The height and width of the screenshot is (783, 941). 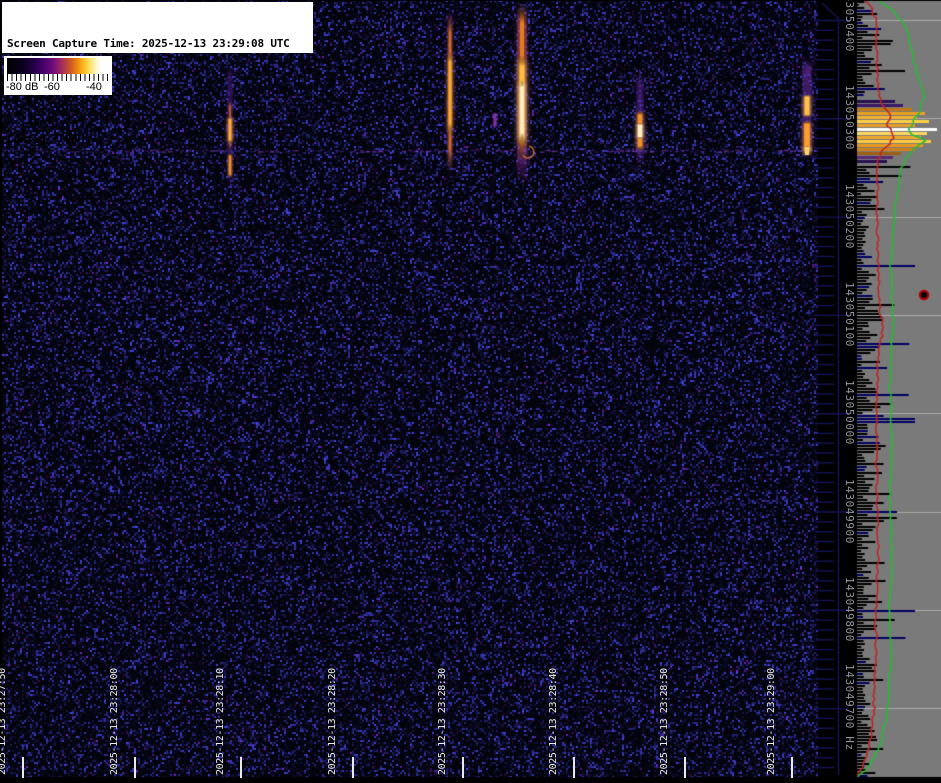 What do you see at coordinates (849, 217) in the screenshot?
I see `freq-axis-label: 143050200` at bounding box center [849, 217].